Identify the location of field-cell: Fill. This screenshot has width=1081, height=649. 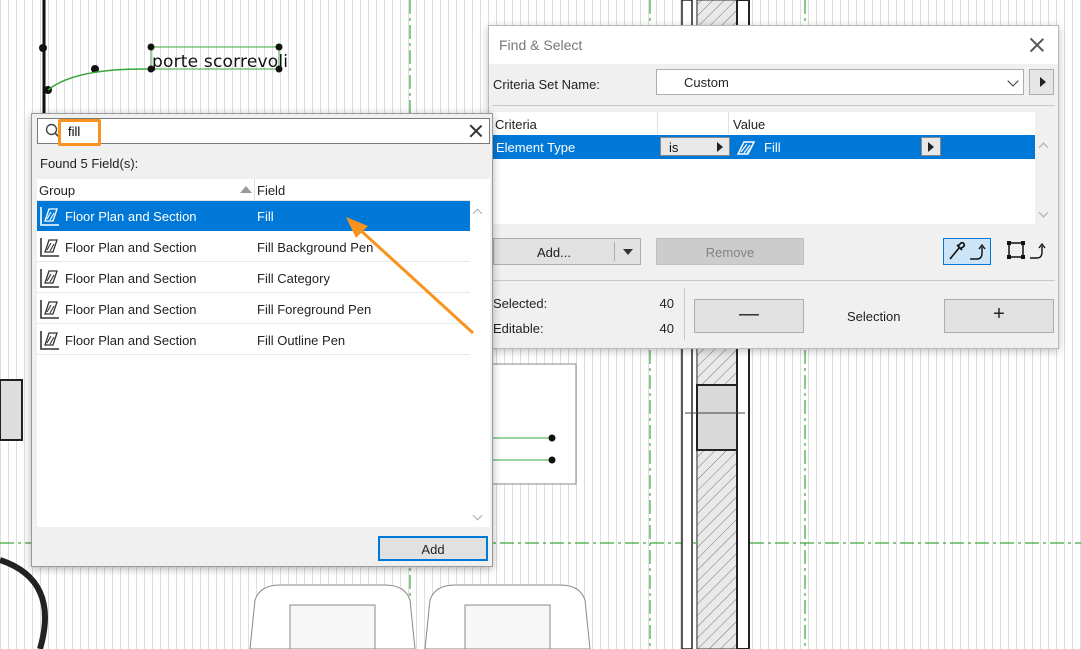
(265, 216).